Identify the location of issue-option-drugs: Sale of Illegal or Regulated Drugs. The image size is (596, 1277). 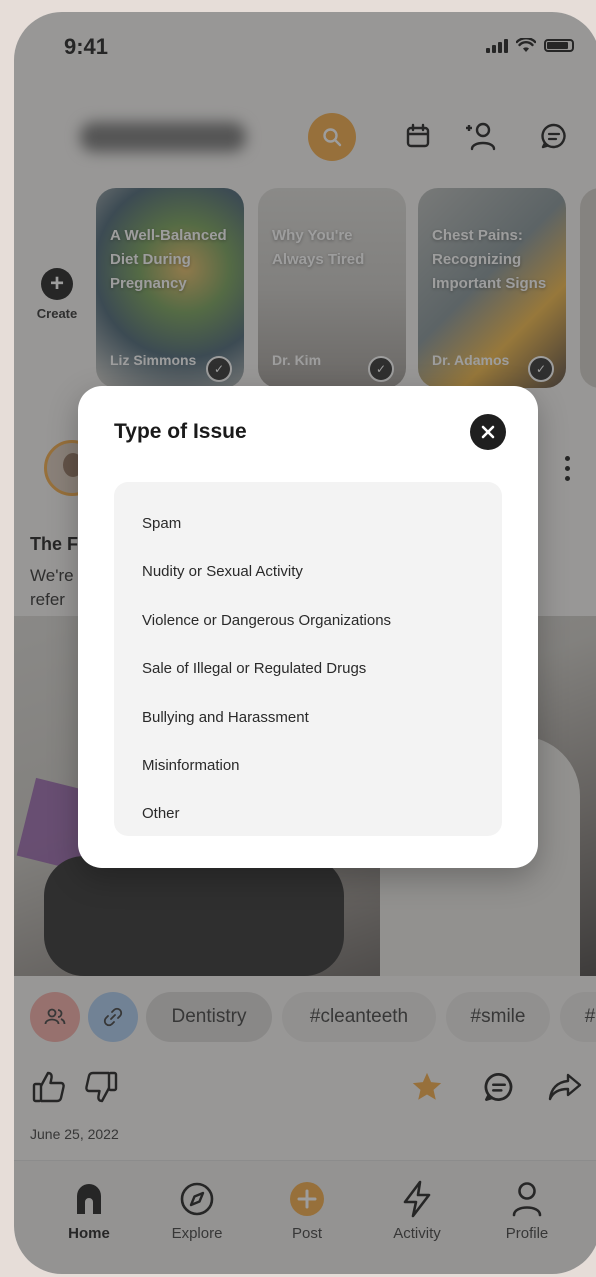
(308, 669).